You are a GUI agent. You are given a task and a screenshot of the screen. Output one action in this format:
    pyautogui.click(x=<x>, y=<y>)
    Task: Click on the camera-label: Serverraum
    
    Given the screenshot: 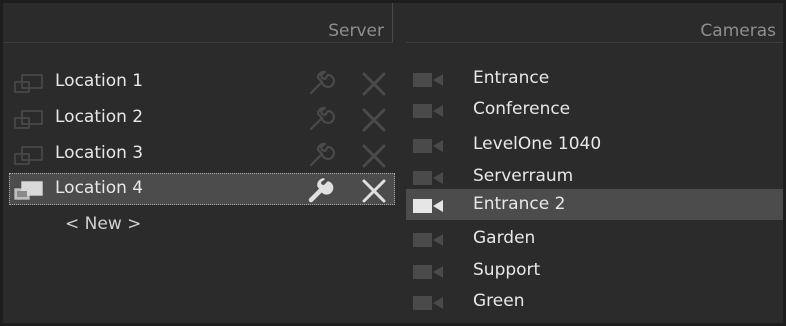 What is the action you would take?
    pyautogui.click(x=523, y=176)
    